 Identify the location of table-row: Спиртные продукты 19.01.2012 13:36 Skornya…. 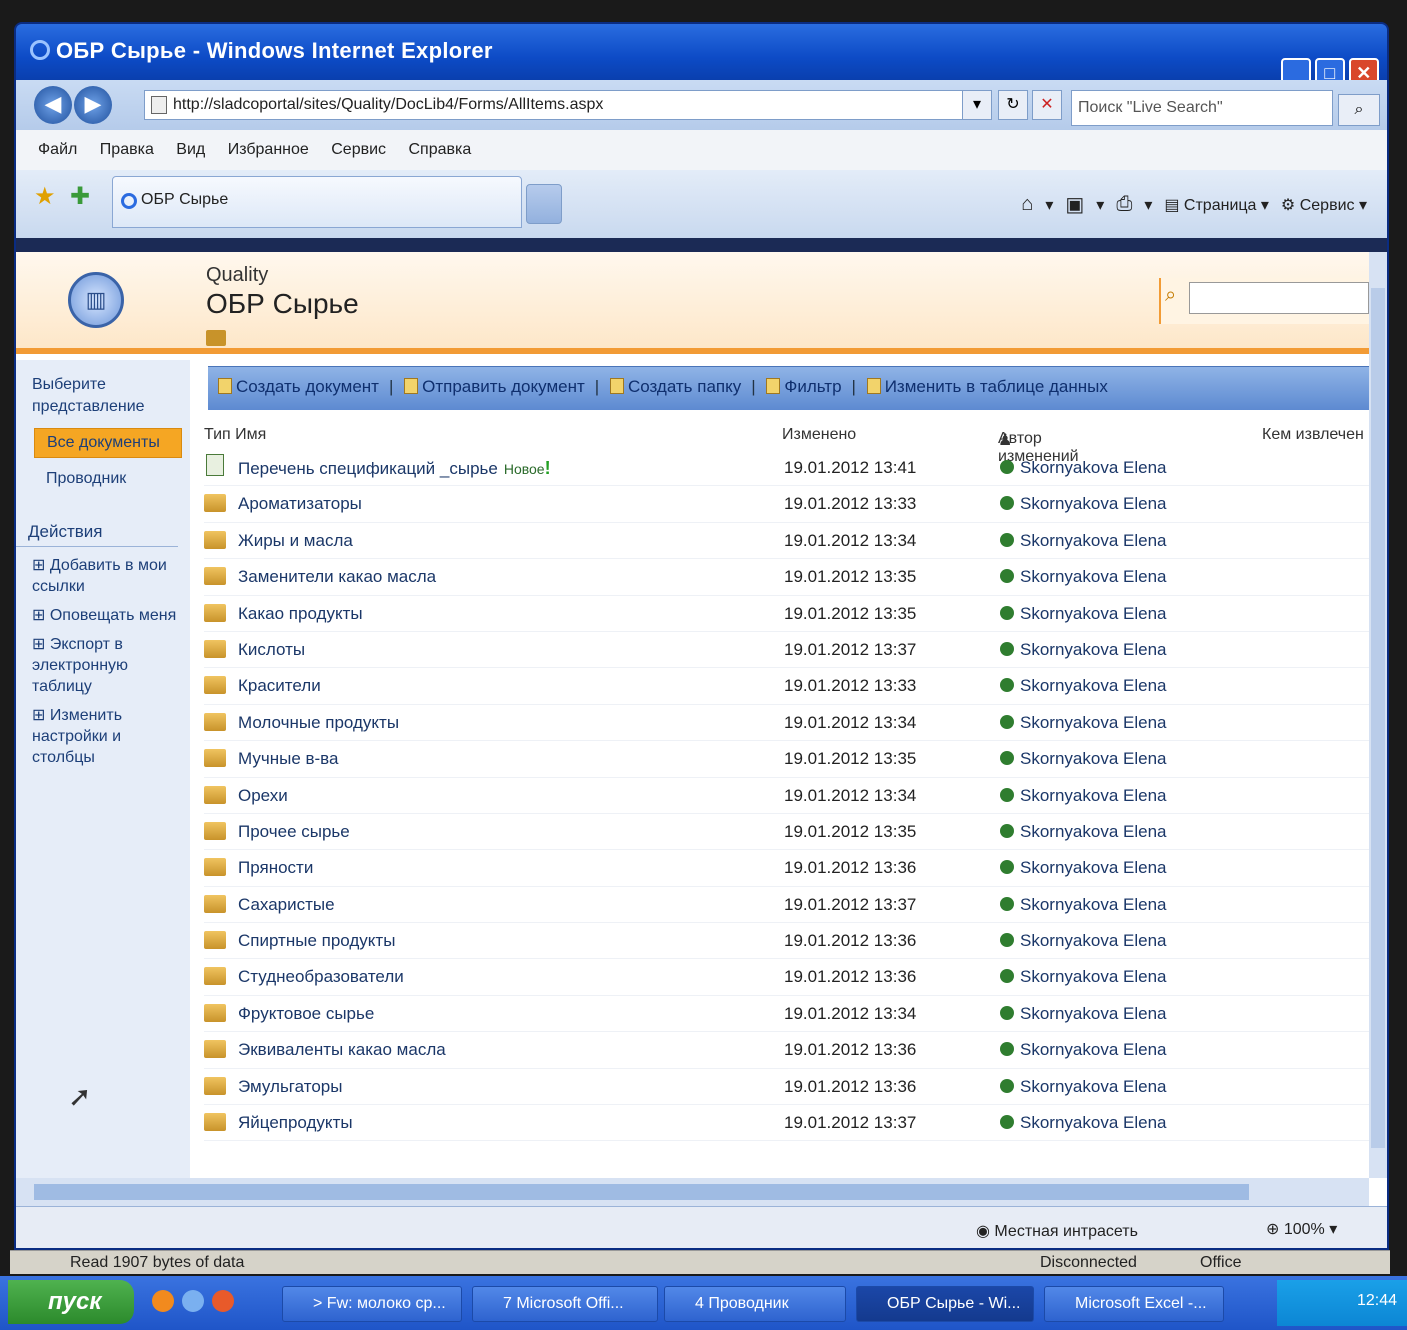
(786, 941).